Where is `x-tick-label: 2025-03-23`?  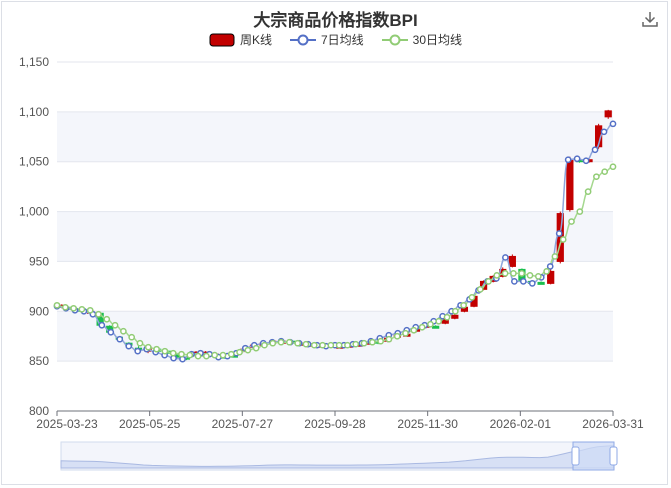
x-tick-label: 2025-03-23 is located at coordinates (67, 424).